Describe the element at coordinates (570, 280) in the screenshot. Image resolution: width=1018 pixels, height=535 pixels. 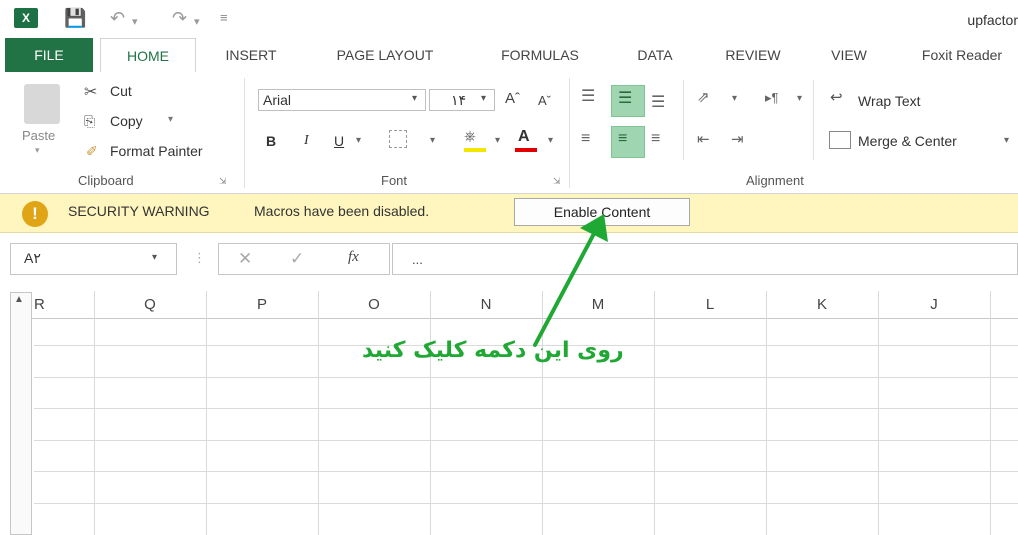
I see `annotation-arrow` at that location.